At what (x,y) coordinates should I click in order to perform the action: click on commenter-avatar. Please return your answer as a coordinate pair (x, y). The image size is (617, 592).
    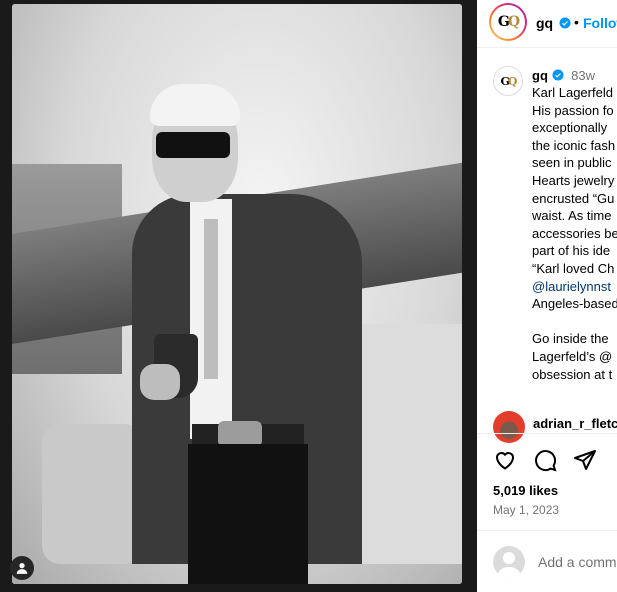
    Looking at the image, I should click on (509, 427).